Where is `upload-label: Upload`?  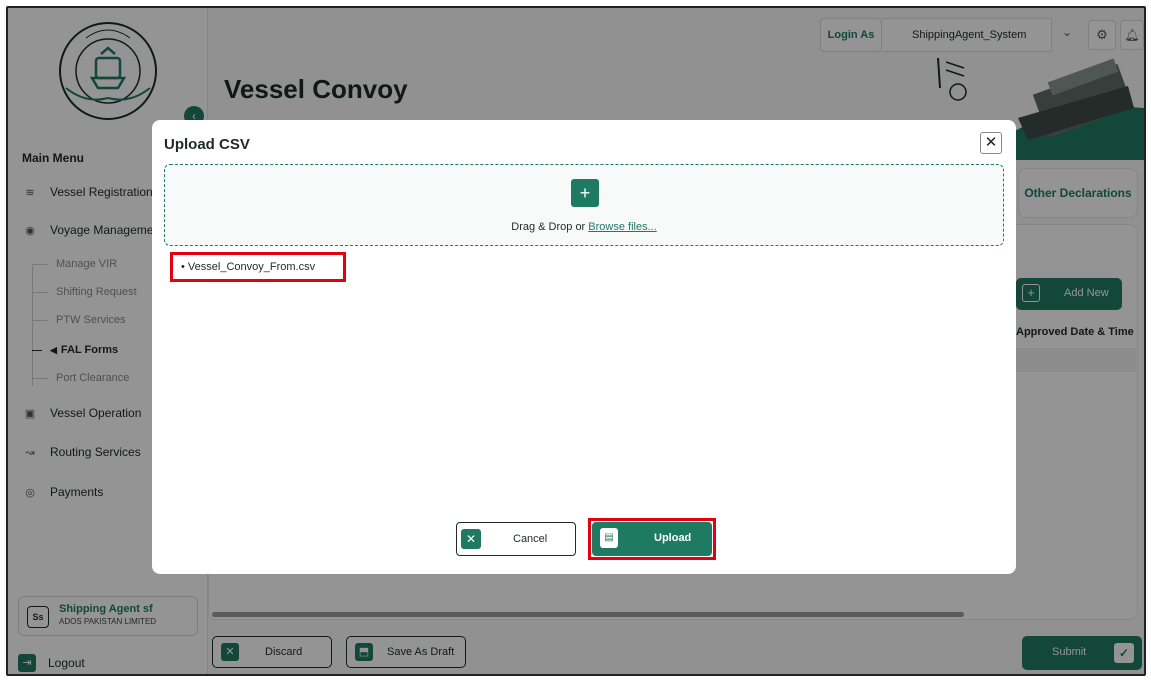 upload-label: Upload is located at coordinates (673, 538).